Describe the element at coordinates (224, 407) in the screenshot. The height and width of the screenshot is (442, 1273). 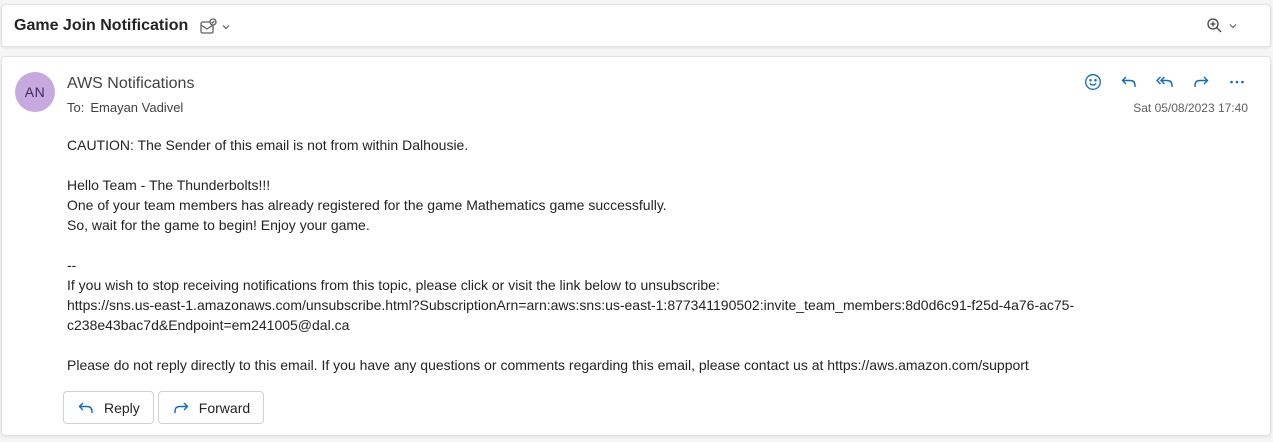
I see `forward-button-label: Forward` at that location.